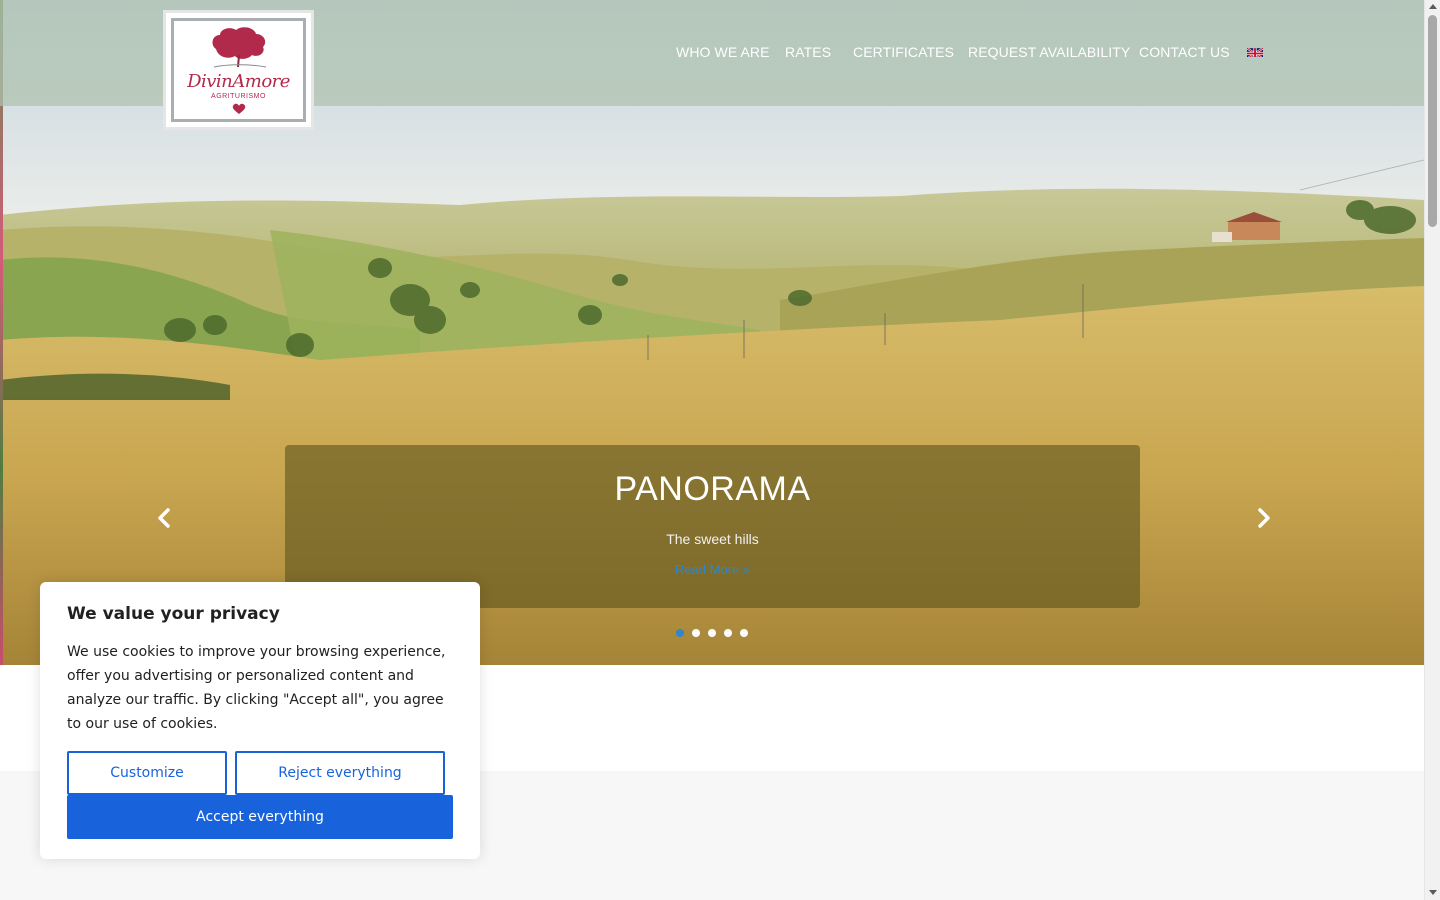 This screenshot has height=900, width=1440. Describe the element at coordinates (1433, 6) in the screenshot. I see `scroll-up-icon` at that location.